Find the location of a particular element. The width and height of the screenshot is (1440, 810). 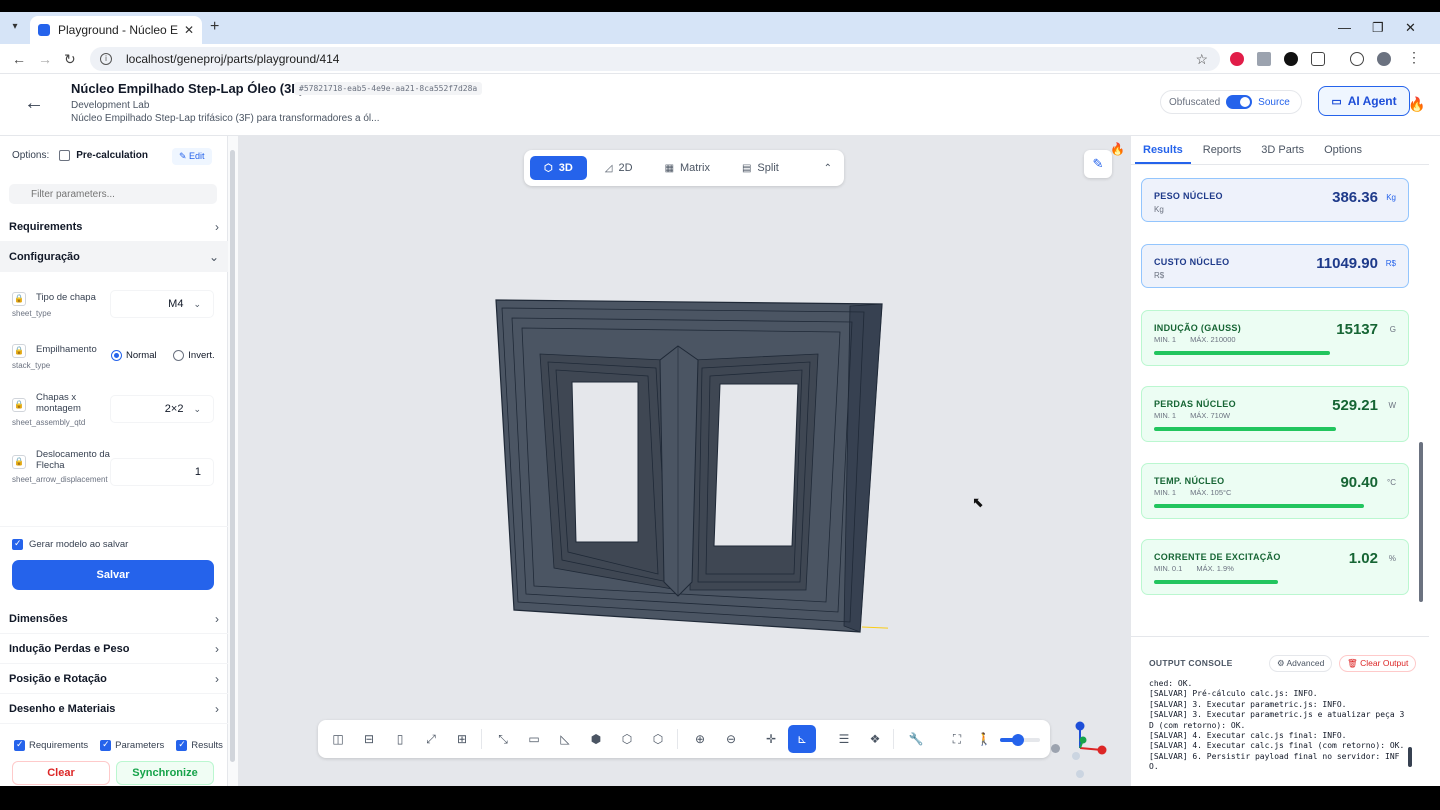

tab-options: Options is located at coordinates (1343, 150).